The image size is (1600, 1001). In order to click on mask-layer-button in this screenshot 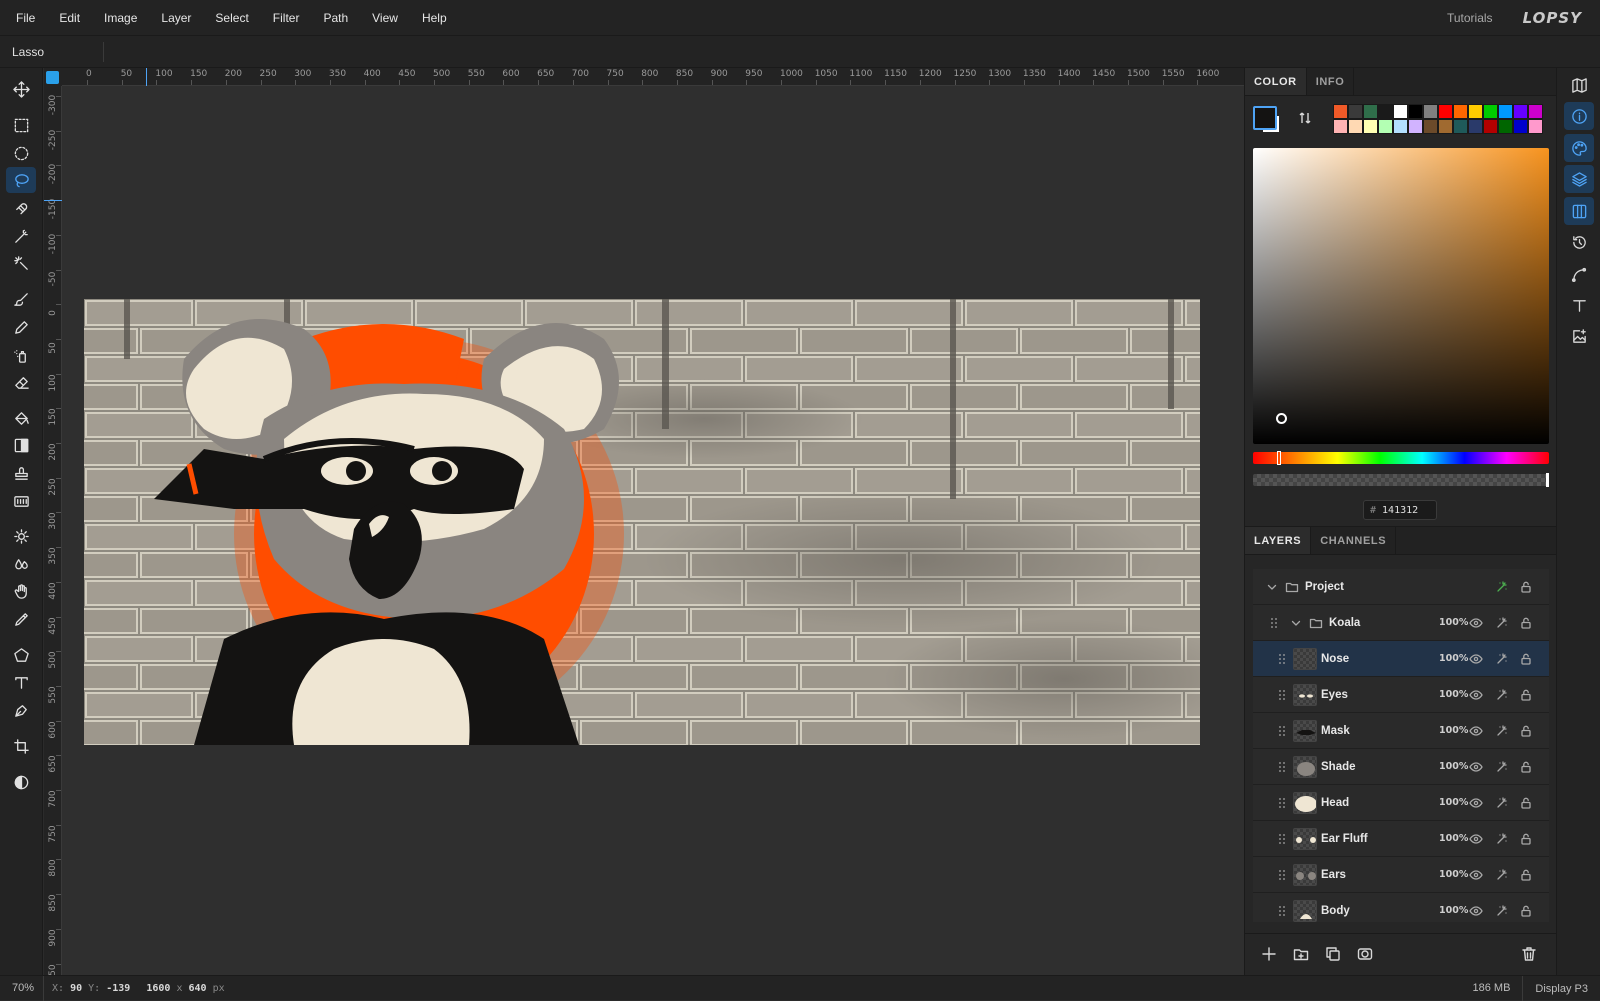, I will do `click(1366, 955)`.